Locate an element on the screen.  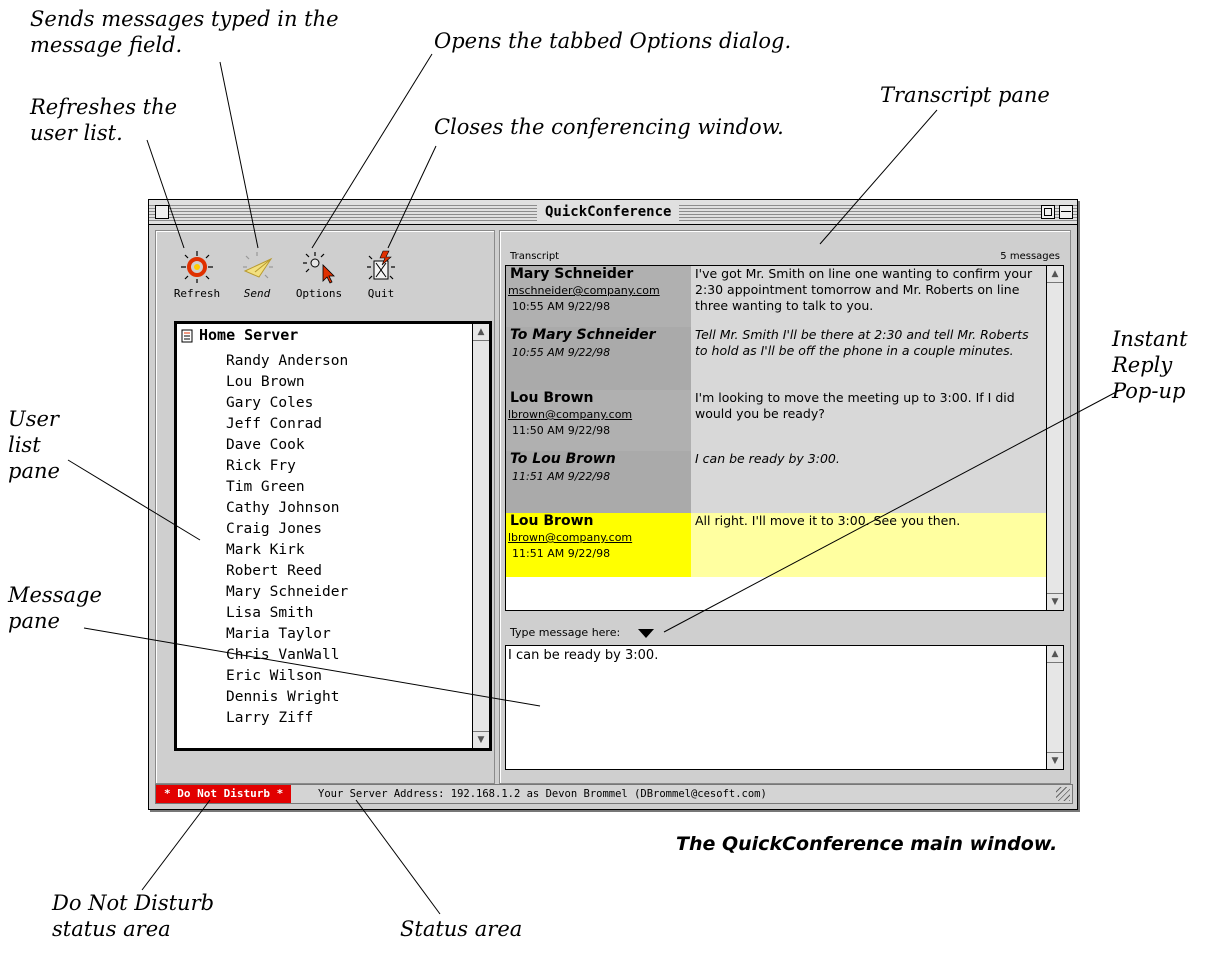
close-box is located at coordinates (162, 212).